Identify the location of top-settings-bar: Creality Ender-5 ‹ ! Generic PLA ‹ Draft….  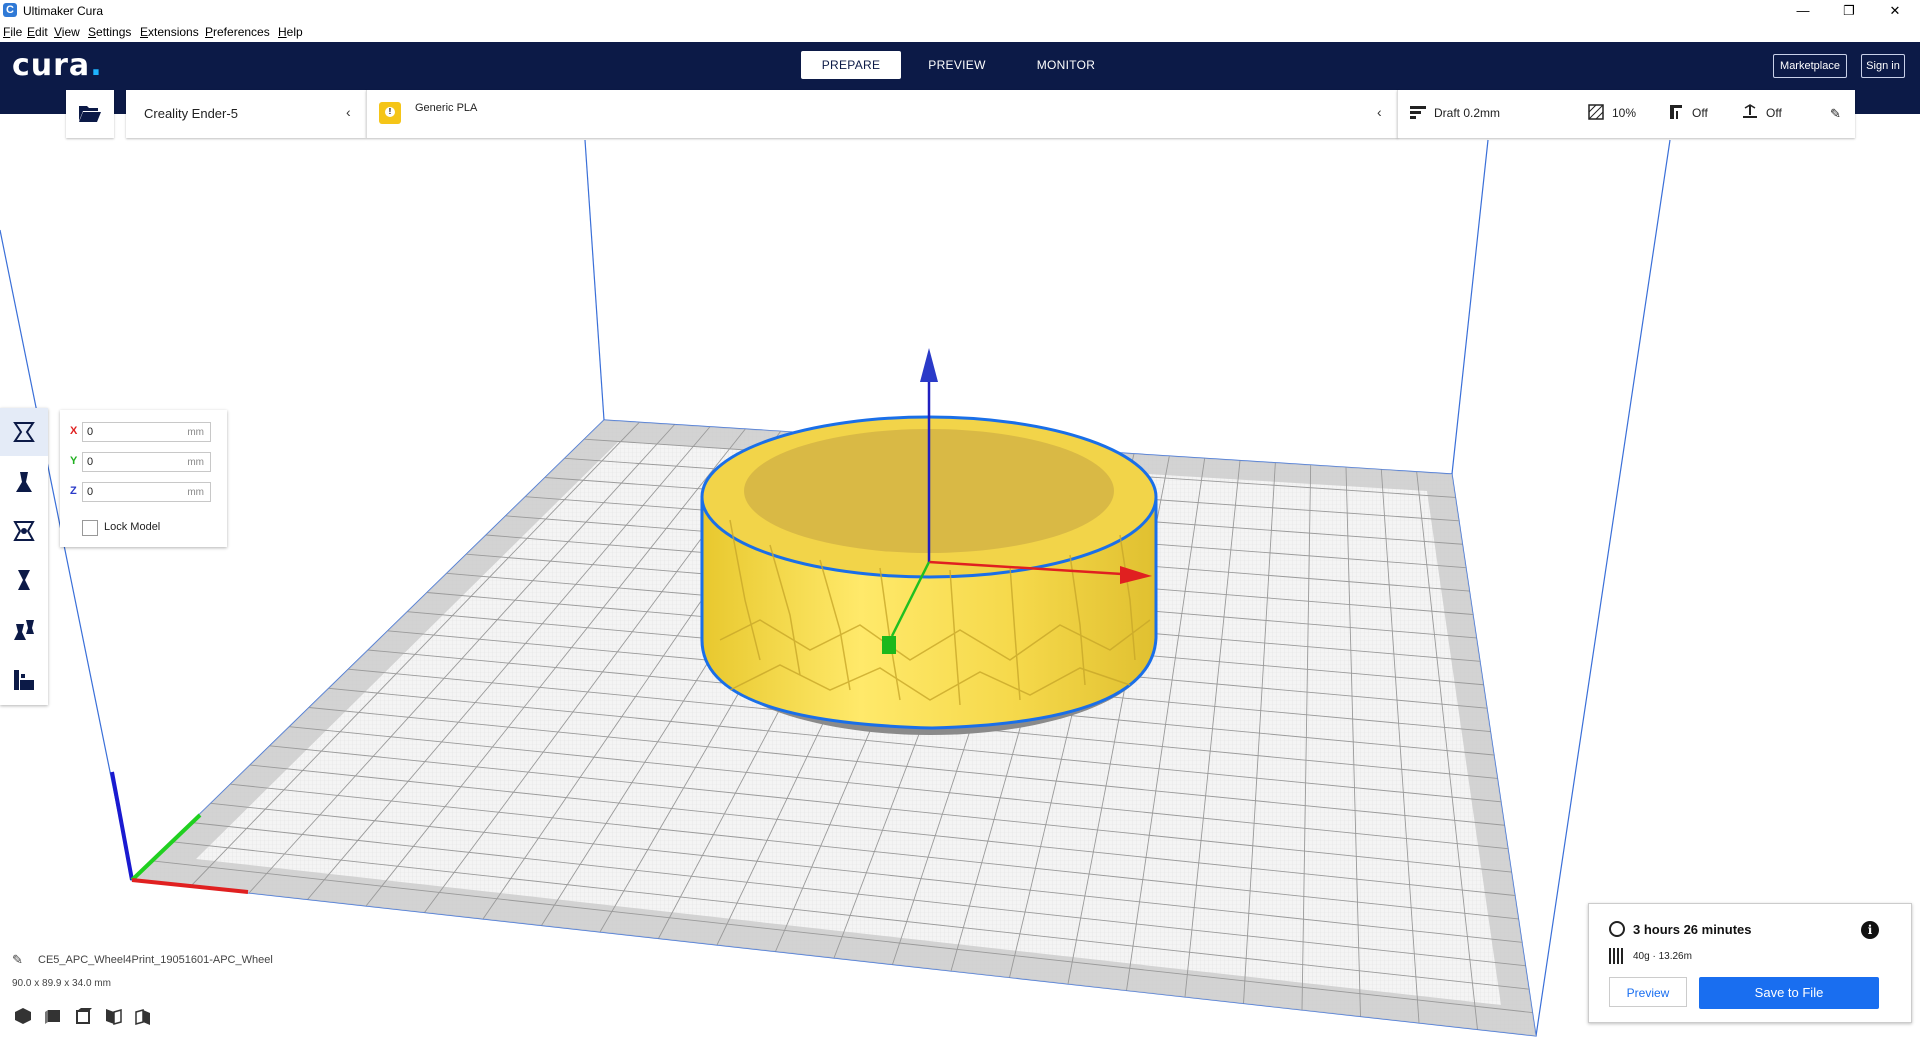
(960, 114).